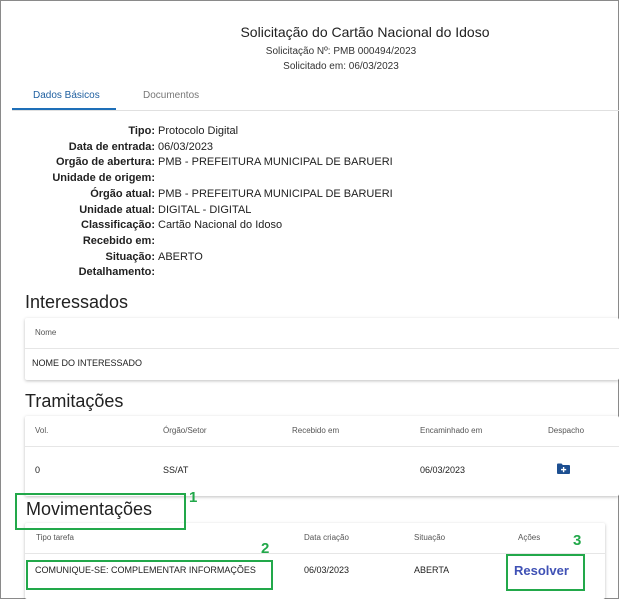 The height and width of the screenshot is (599, 619). Describe the element at coordinates (316, 430) in the screenshot. I see `col-header-recebido-em: Recebido em` at that location.